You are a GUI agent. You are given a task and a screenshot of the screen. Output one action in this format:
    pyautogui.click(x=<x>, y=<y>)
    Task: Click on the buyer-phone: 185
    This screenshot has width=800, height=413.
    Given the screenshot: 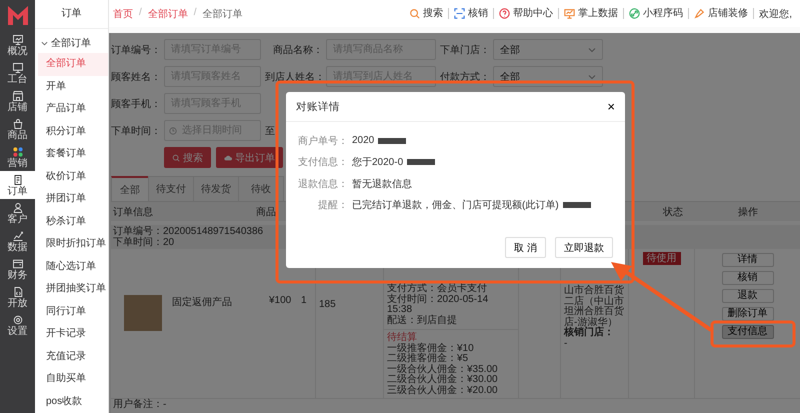 What is the action you would take?
    pyautogui.click(x=327, y=304)
    